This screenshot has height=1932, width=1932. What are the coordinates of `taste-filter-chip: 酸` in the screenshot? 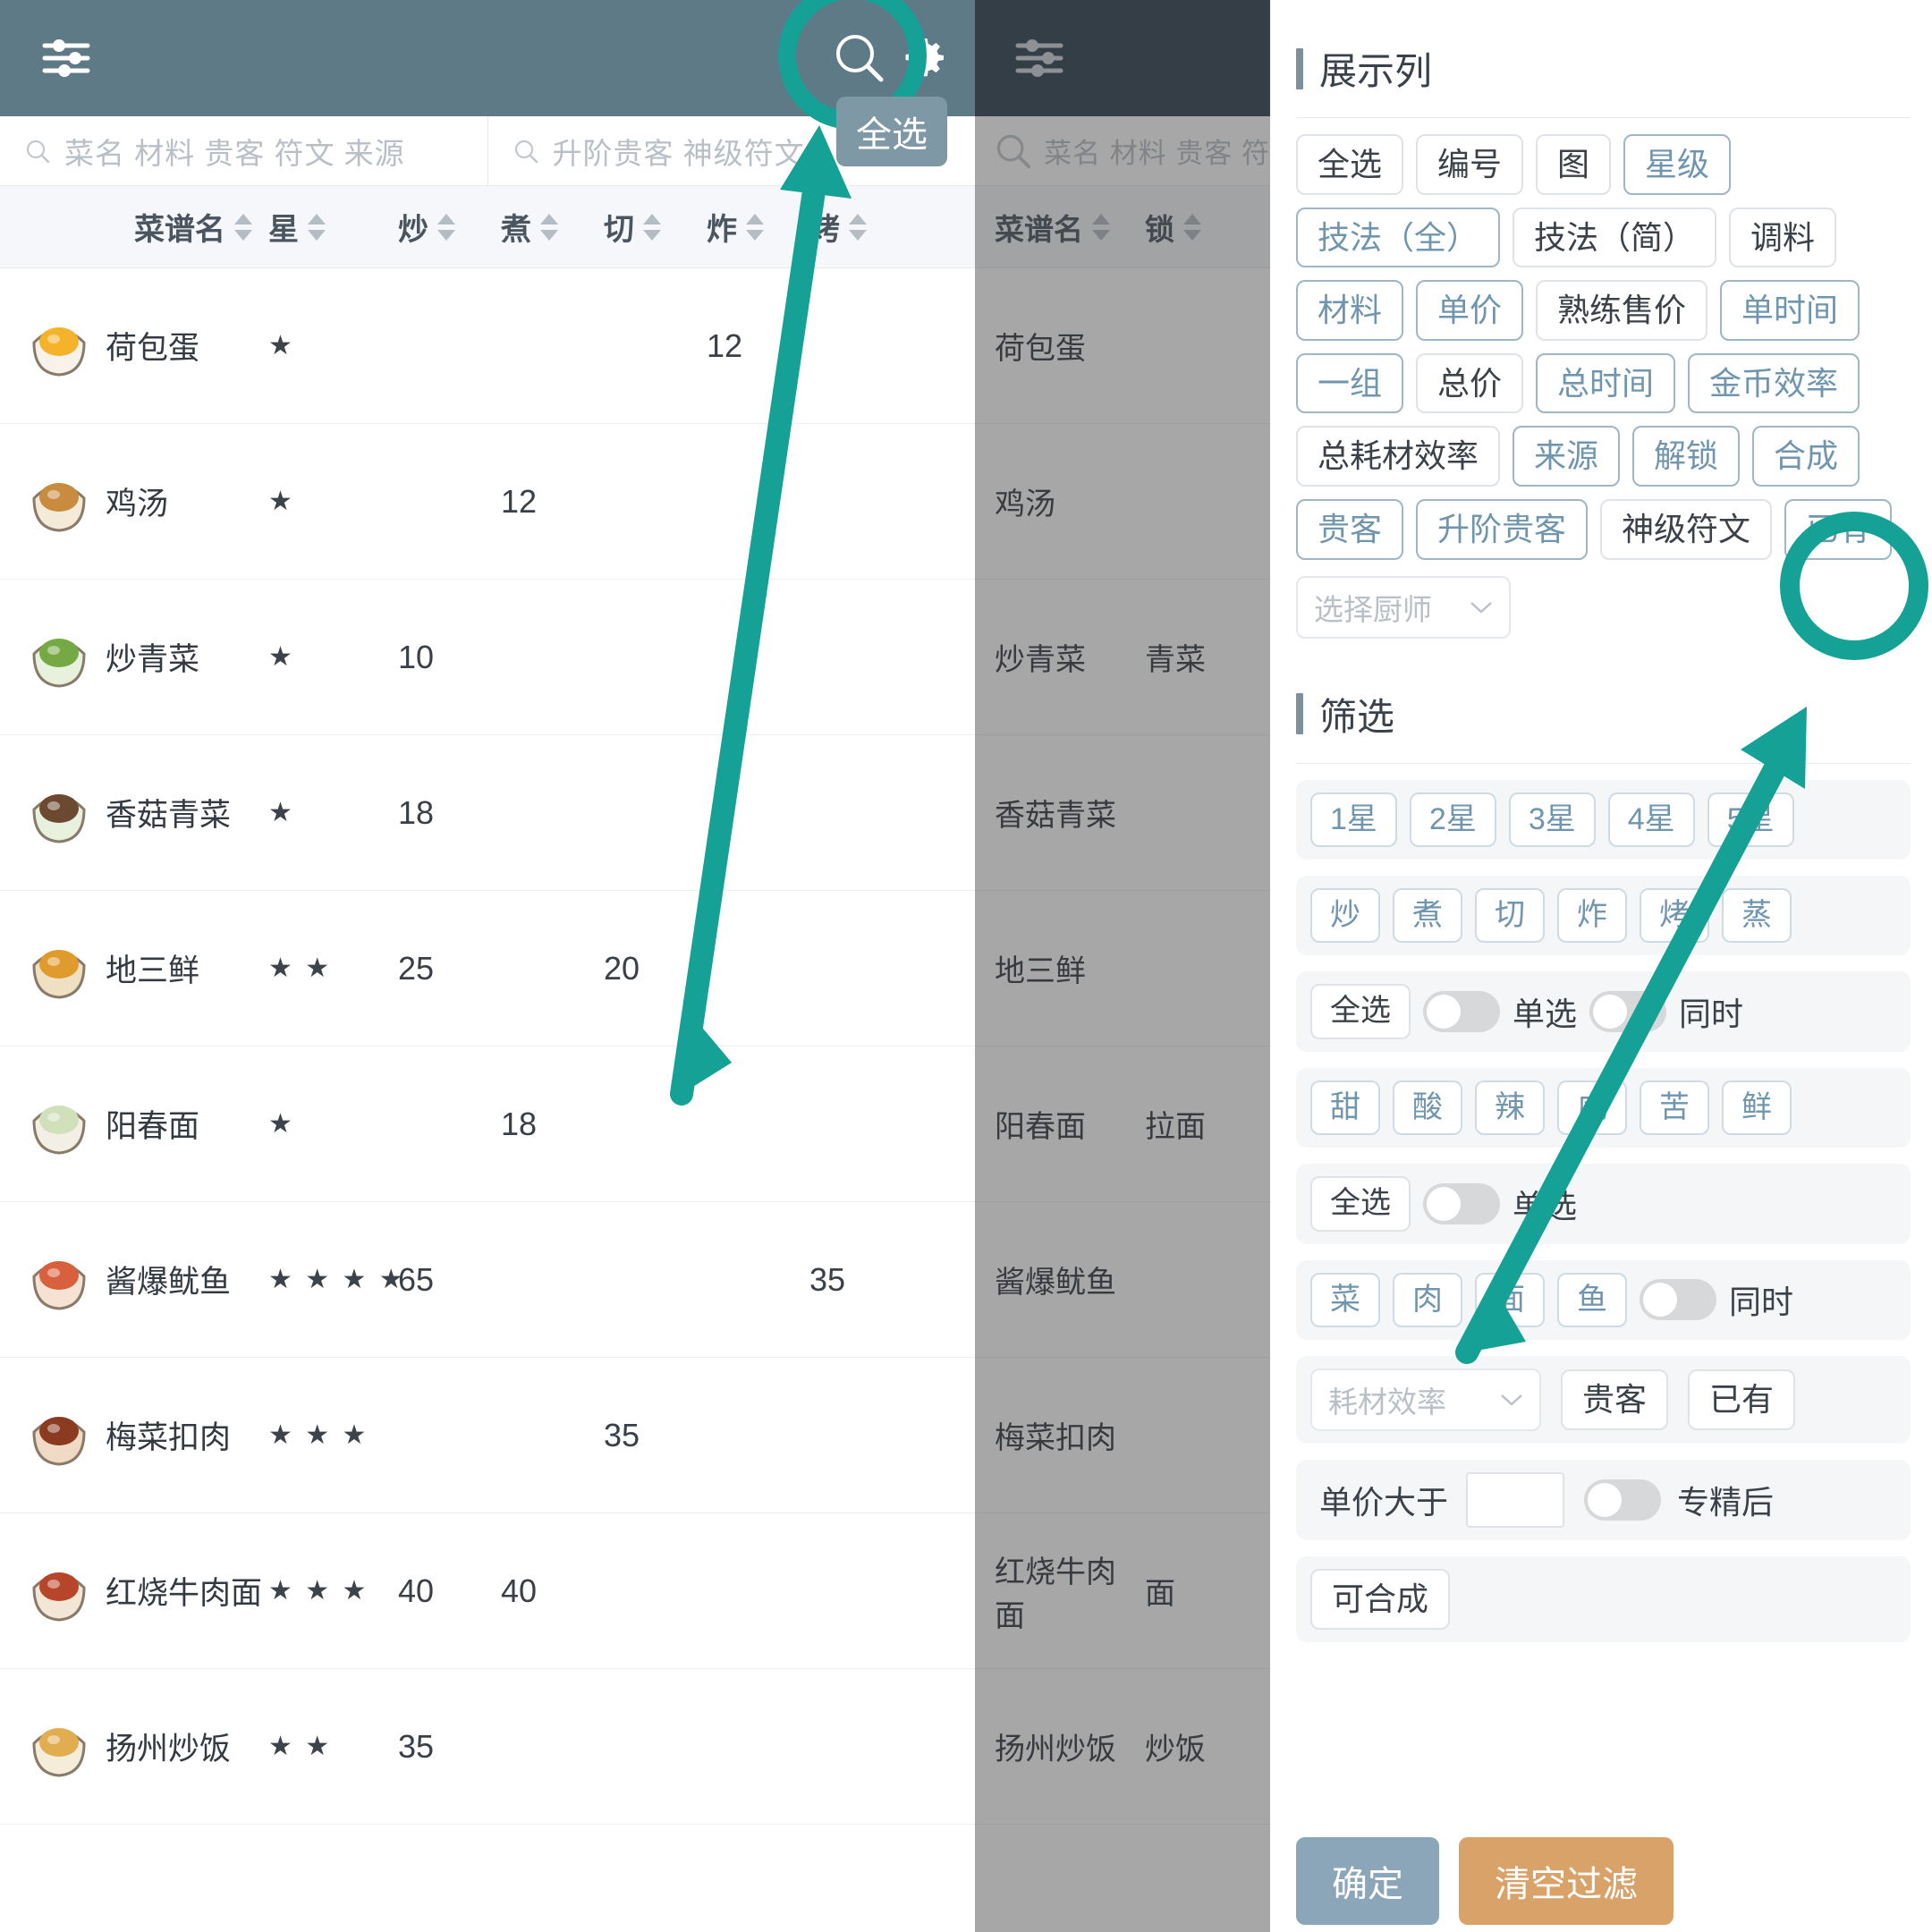 It's located at (1427, 1108).